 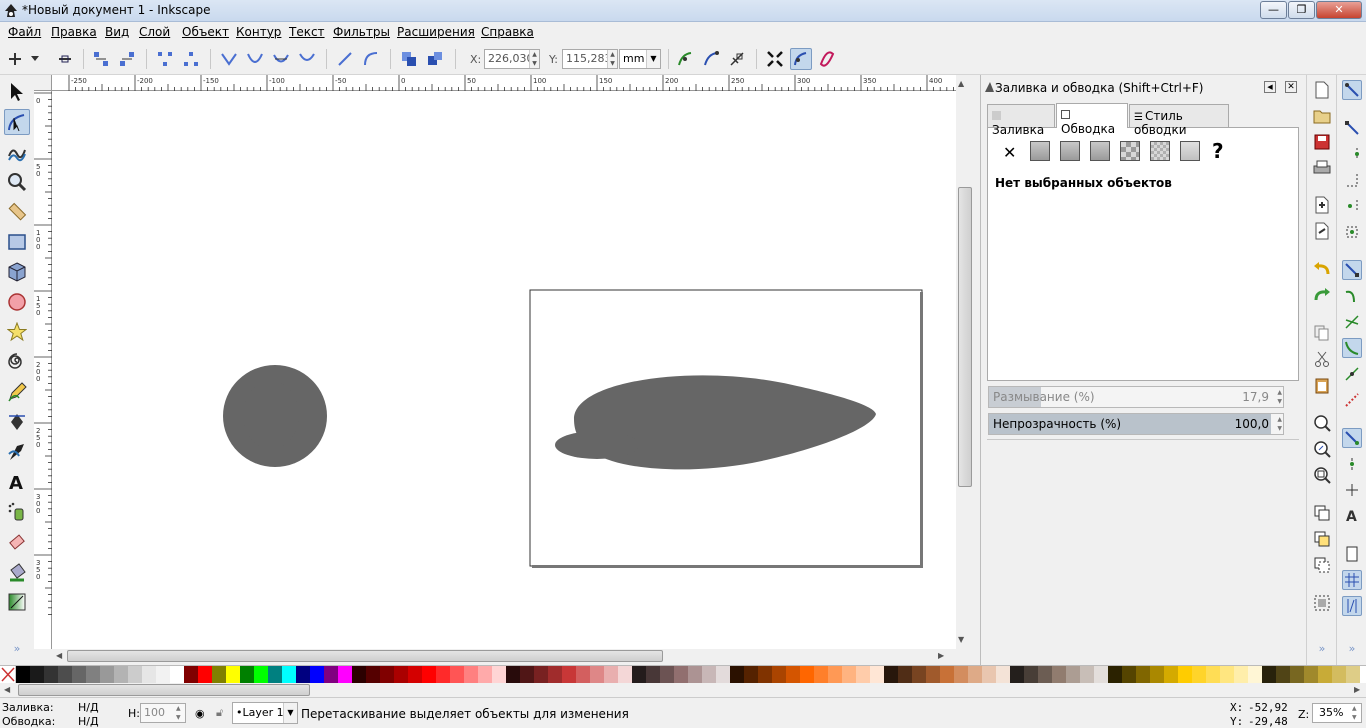 I want to click on menu-help: Справка, so click(x=507, y=32).